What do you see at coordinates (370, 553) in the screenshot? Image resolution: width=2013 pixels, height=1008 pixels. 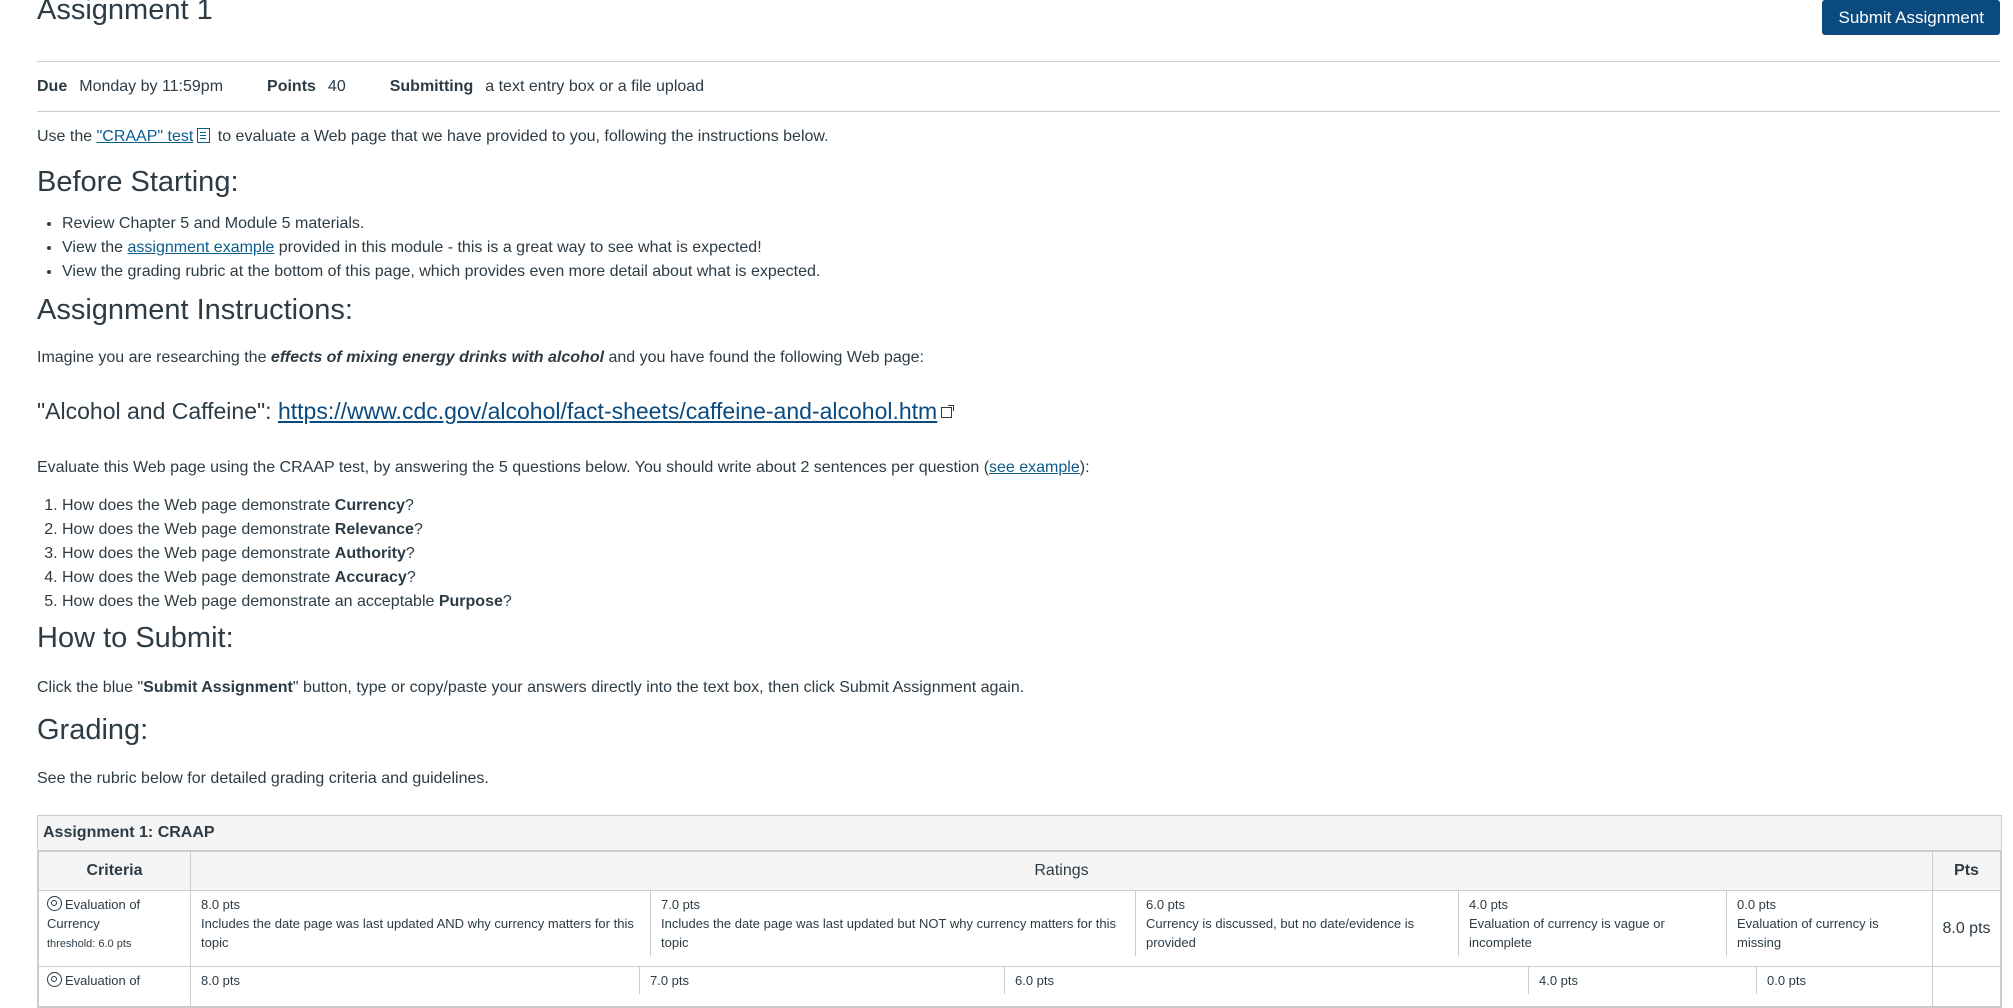 I see `question-keyword: Authority` at bounding box center [370, 553].